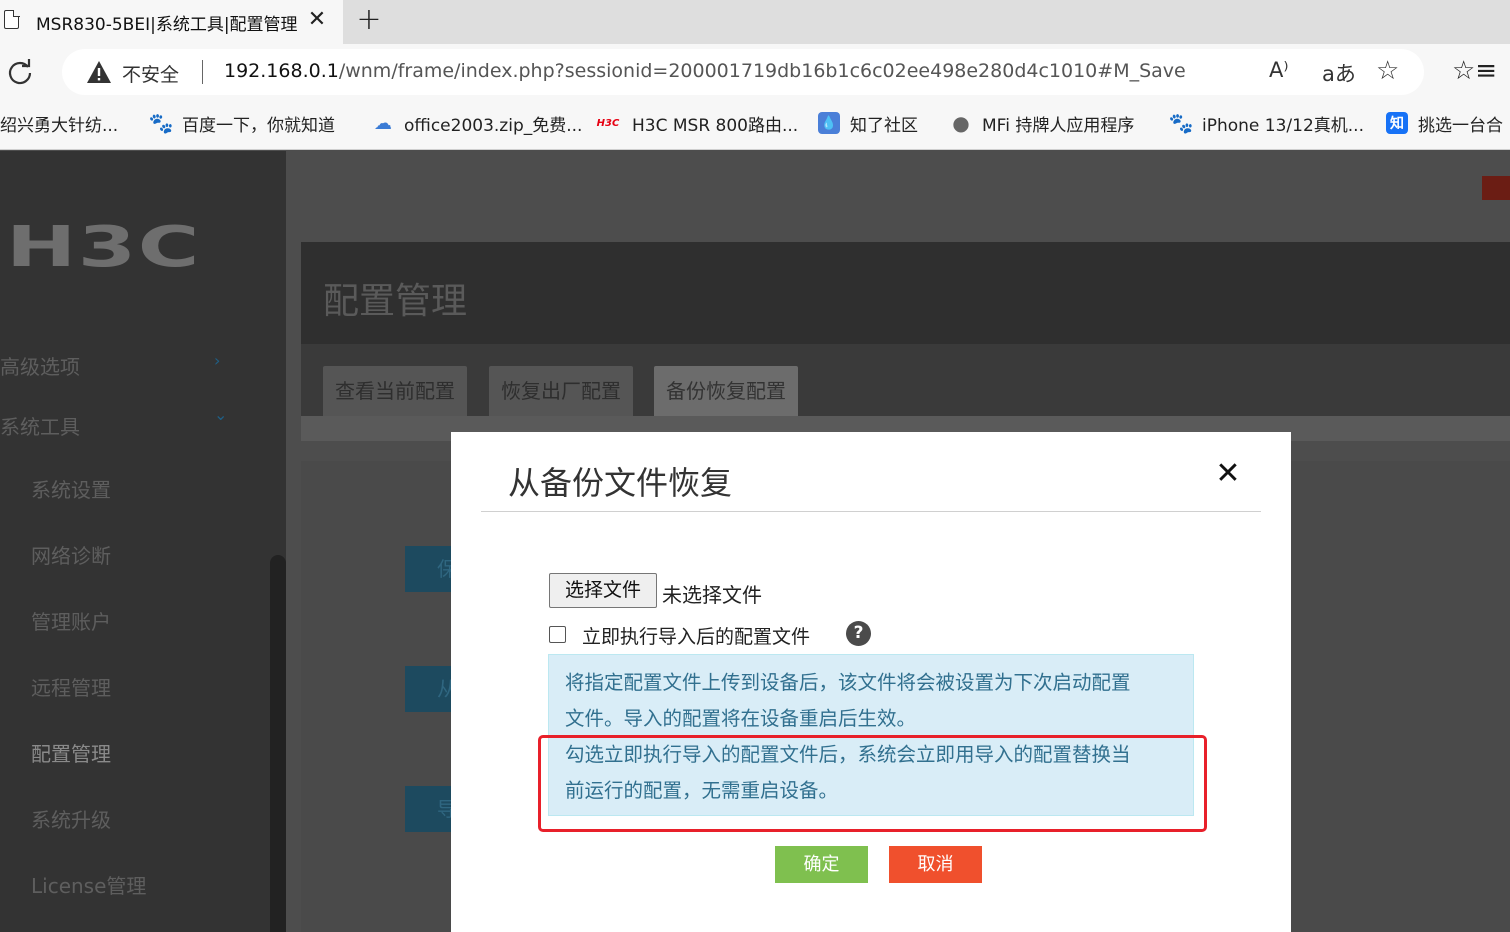 The height and width of the screenshot is (932, 1510). Describe the element at coordinates (884, 125) in the screenshot. I see `bookmark-label: 知了社区` at that location.